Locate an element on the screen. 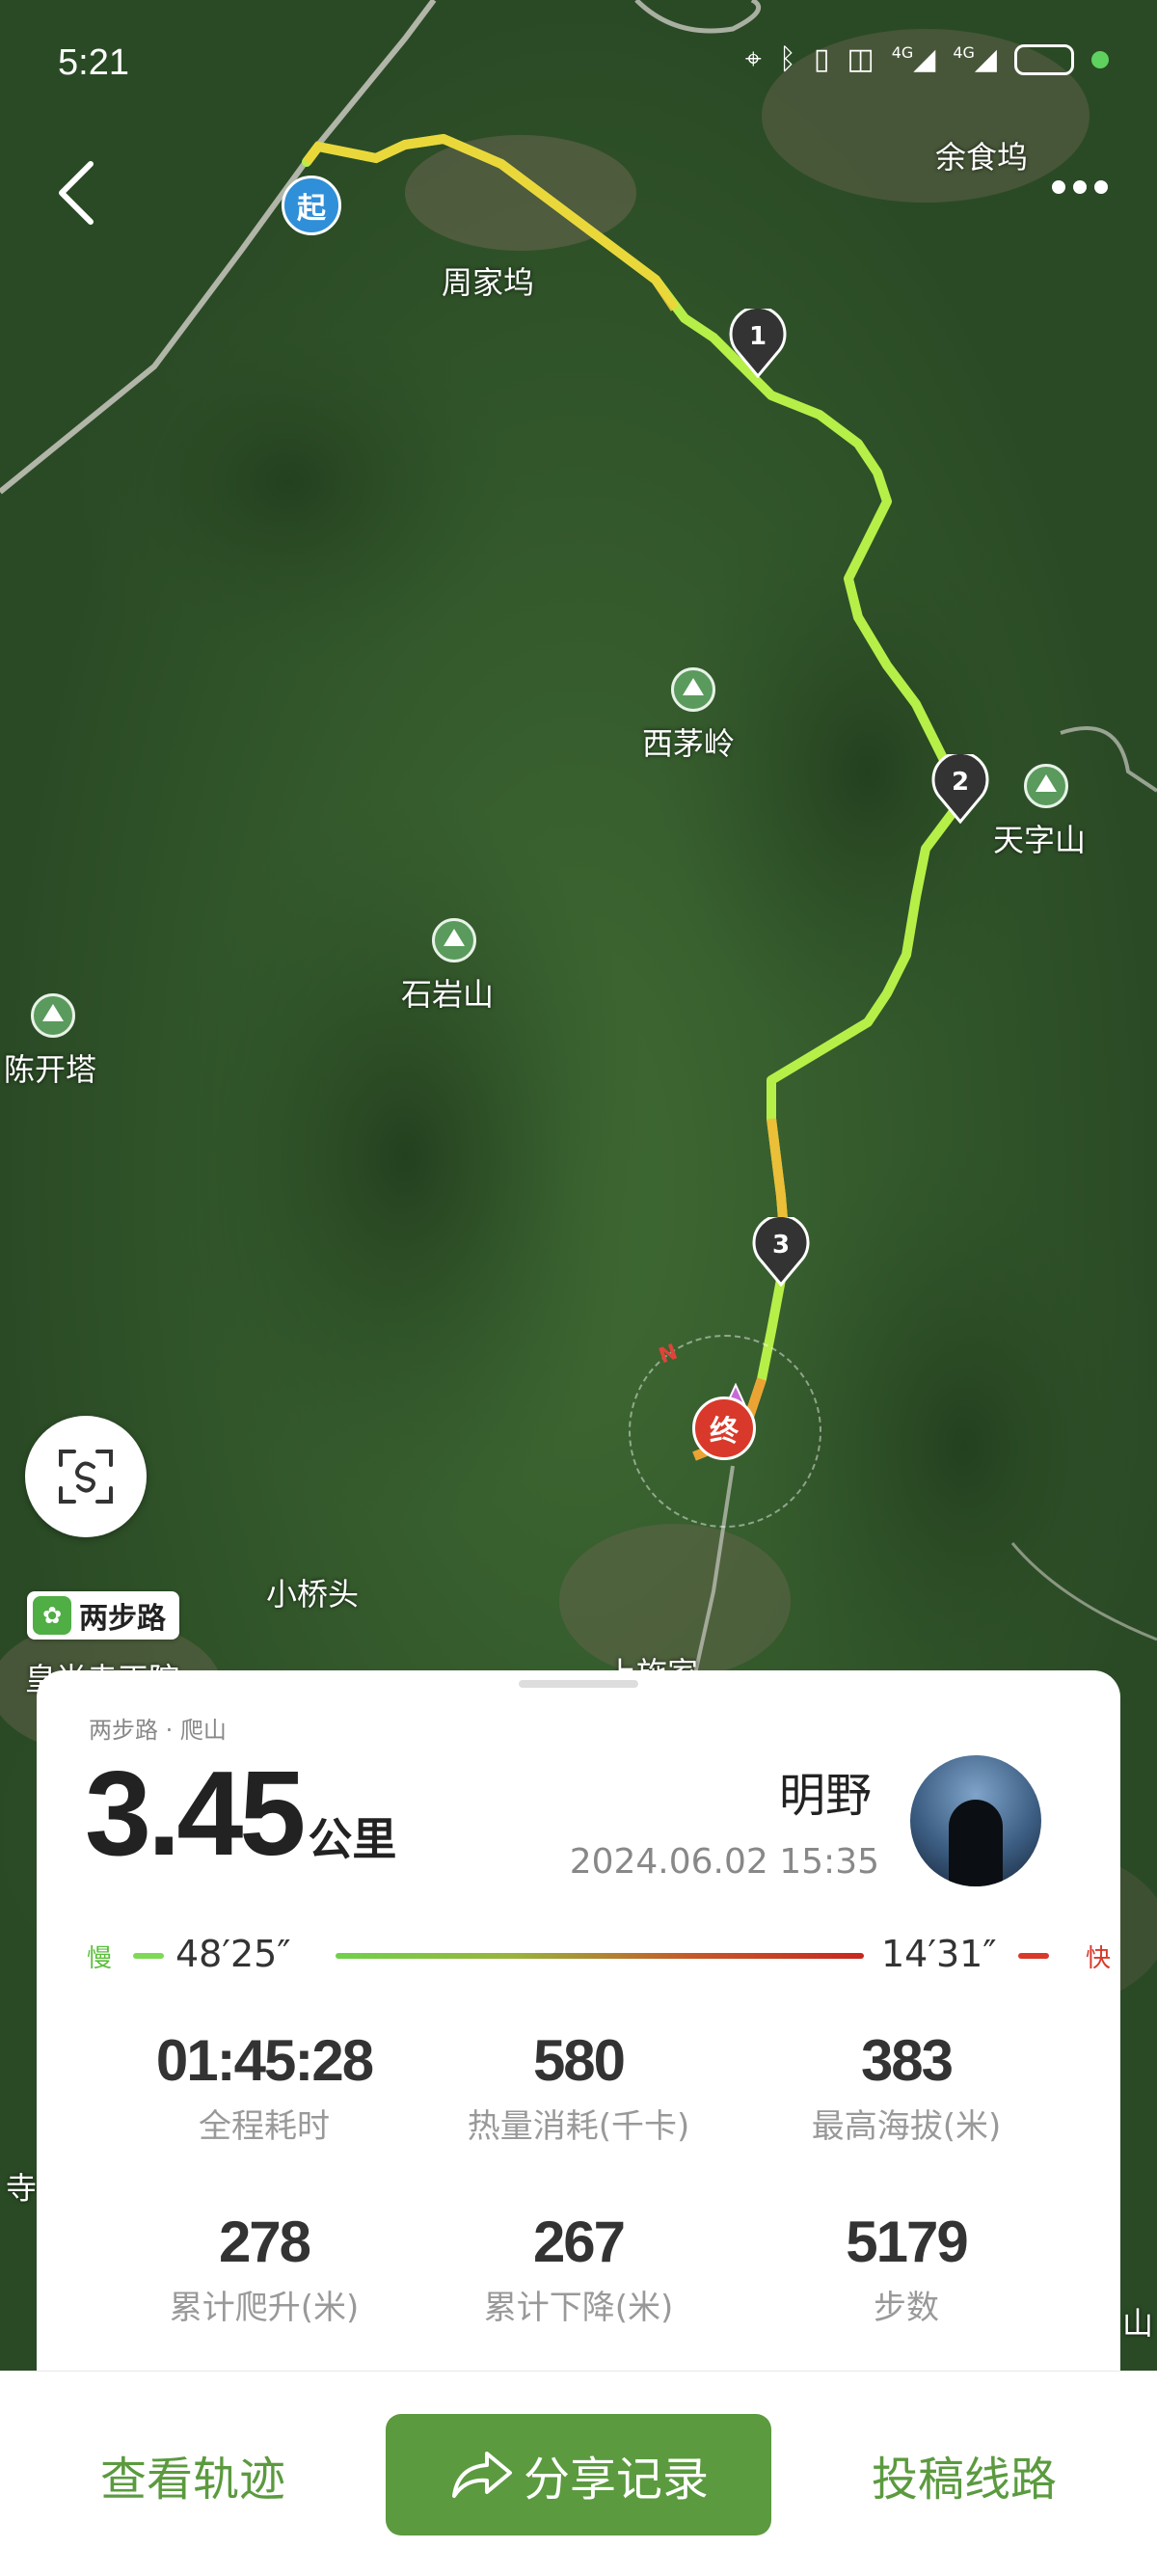  stat-label: 累计爬升(米) is located at coordinates (264, 2308).